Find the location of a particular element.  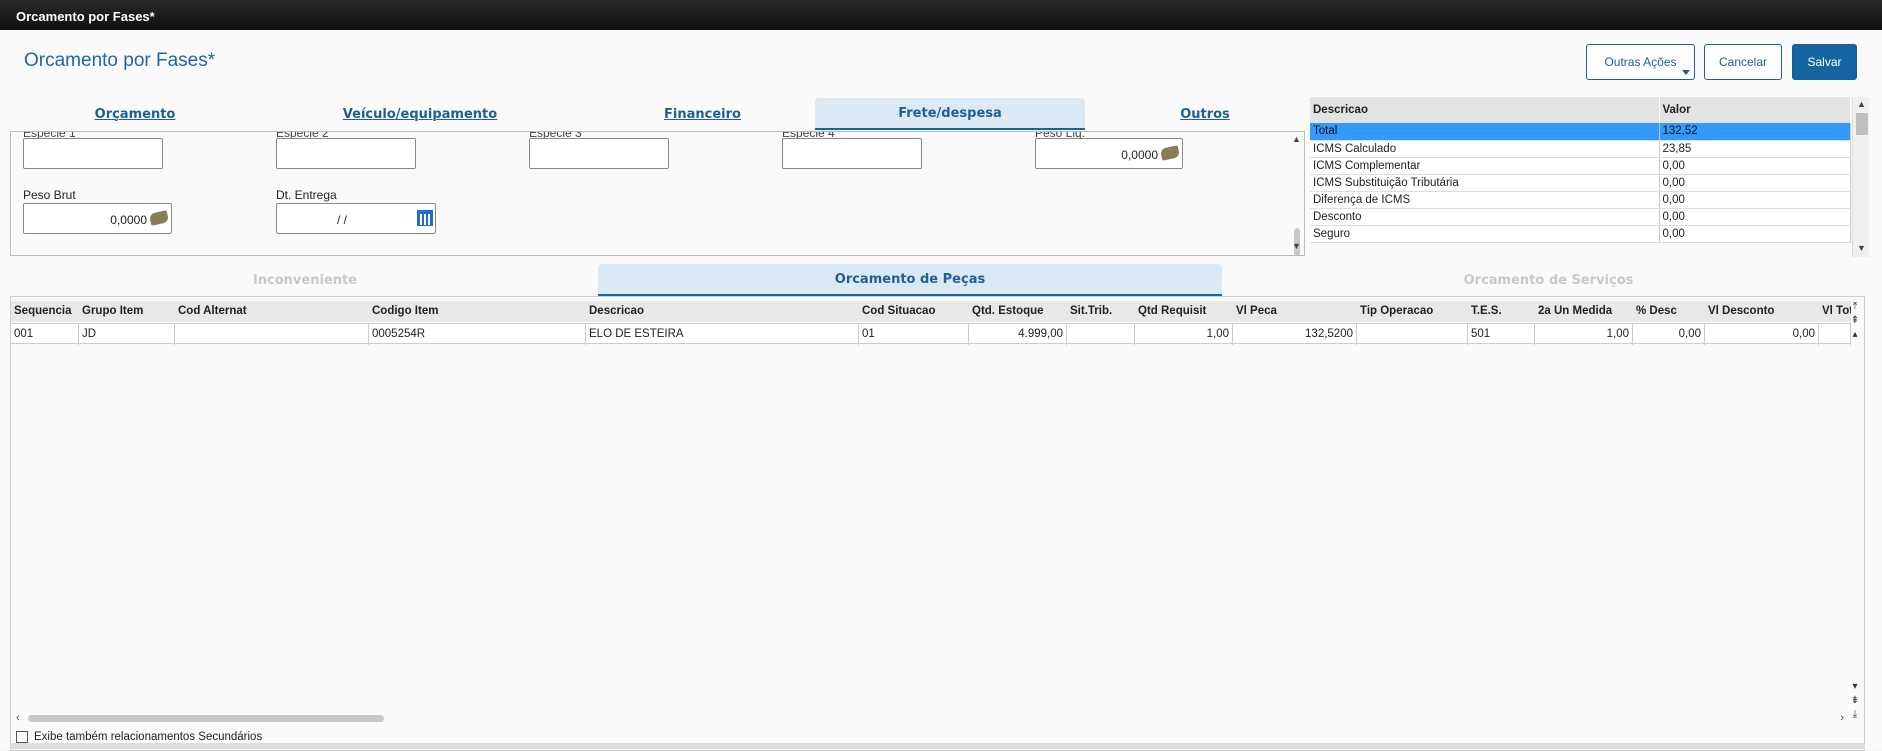

scroll-right-icon: › is located at coordinates (1842, 718).